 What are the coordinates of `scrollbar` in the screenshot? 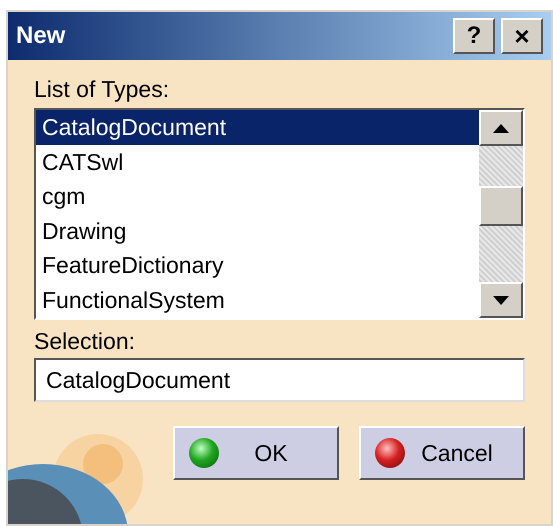 It's located at (501, 214).